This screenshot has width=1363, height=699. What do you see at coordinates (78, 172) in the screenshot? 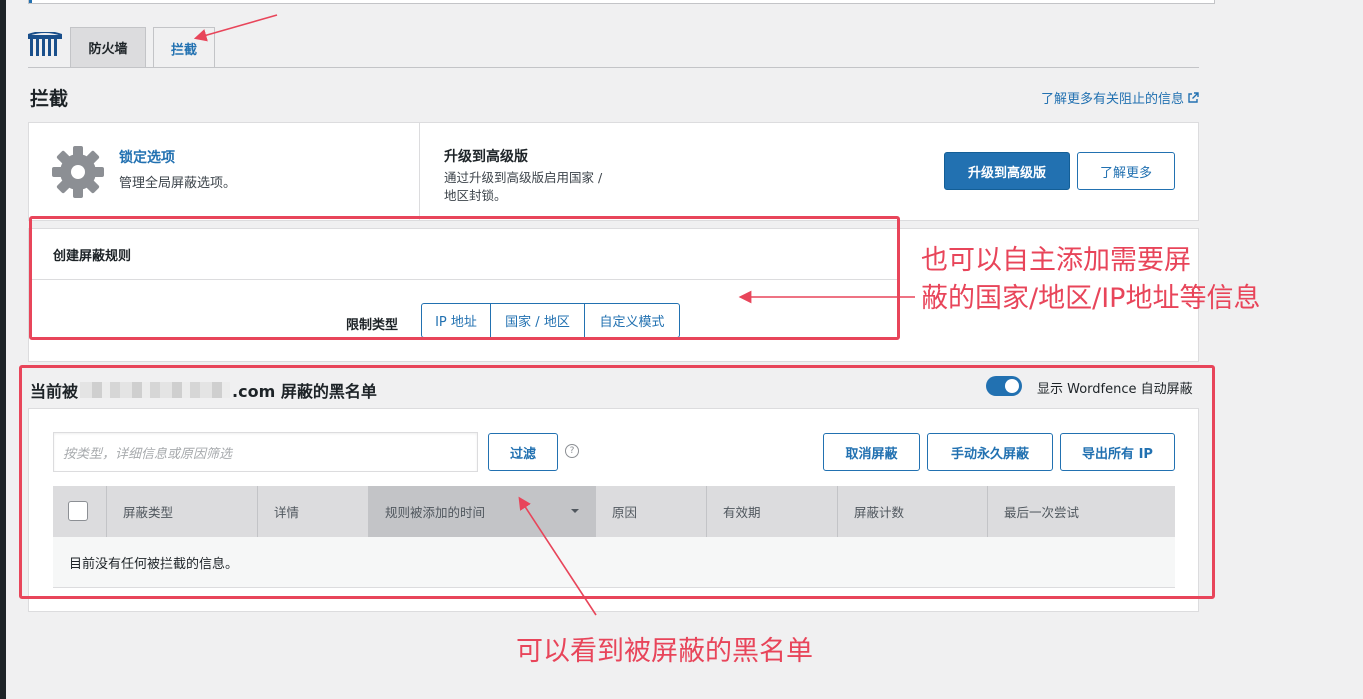
I see `gear-icon` at bounding box center [78, 172].